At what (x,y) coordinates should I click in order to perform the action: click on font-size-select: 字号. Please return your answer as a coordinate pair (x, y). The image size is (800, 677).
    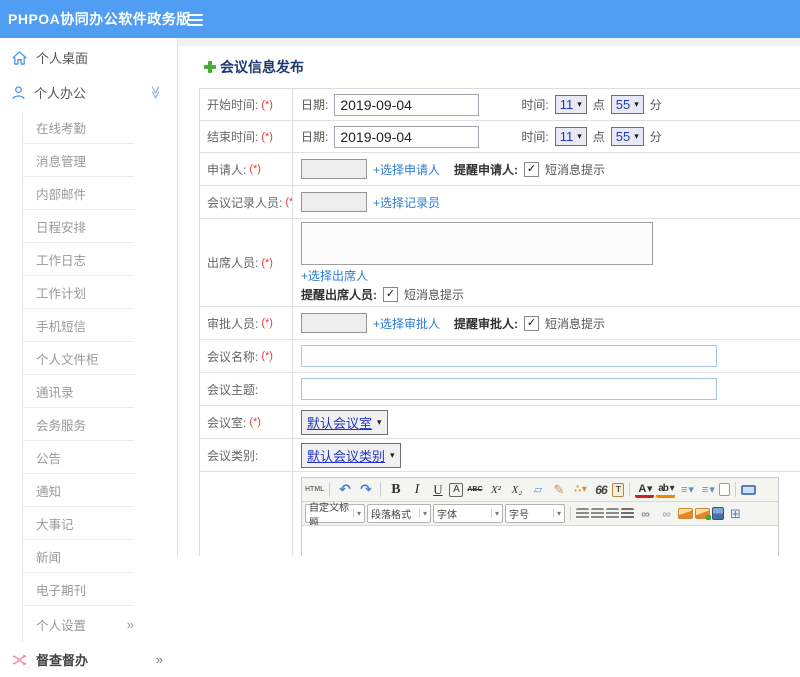
    Looking at the image, I should click on (535, 513).